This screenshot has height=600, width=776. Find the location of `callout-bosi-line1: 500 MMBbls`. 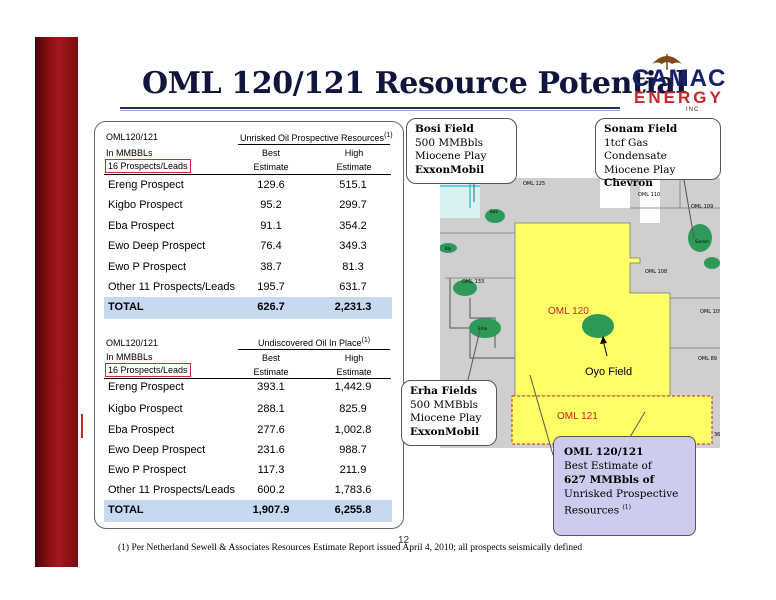

callout-bosi-line1: 500 MMBbls is located at coordinates (449, 142).